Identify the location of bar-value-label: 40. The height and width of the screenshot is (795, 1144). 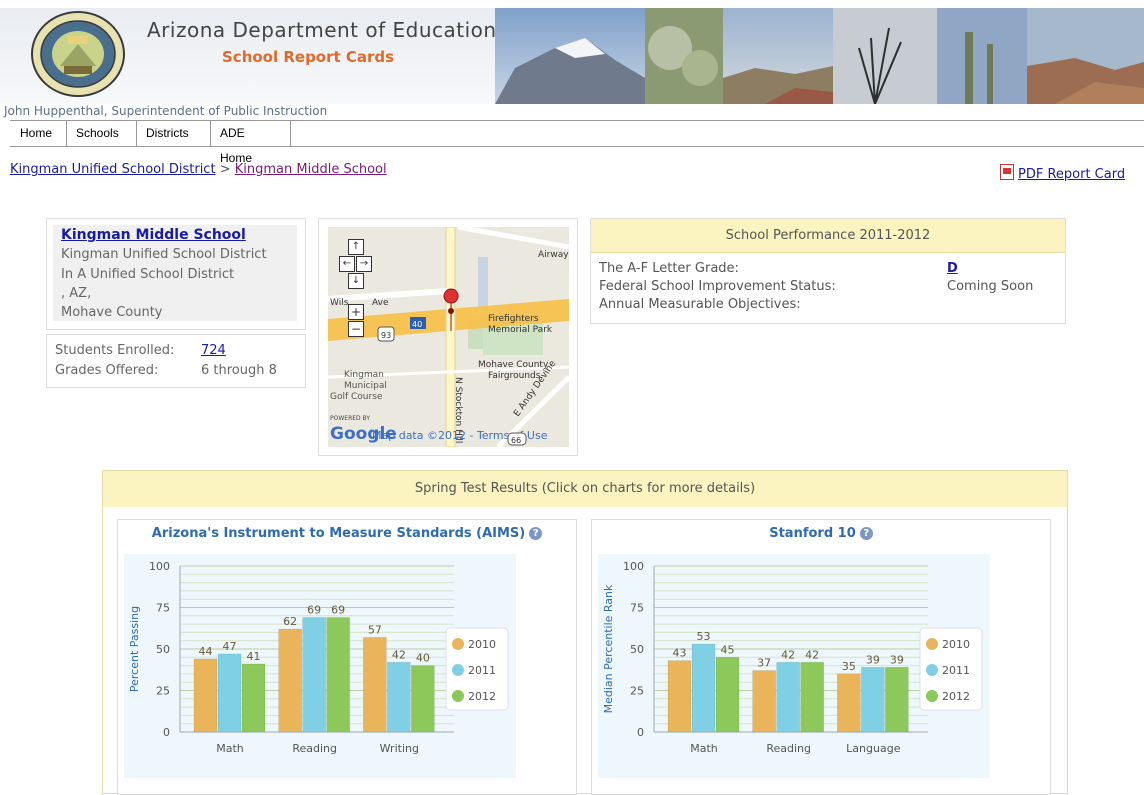
(423, 658).